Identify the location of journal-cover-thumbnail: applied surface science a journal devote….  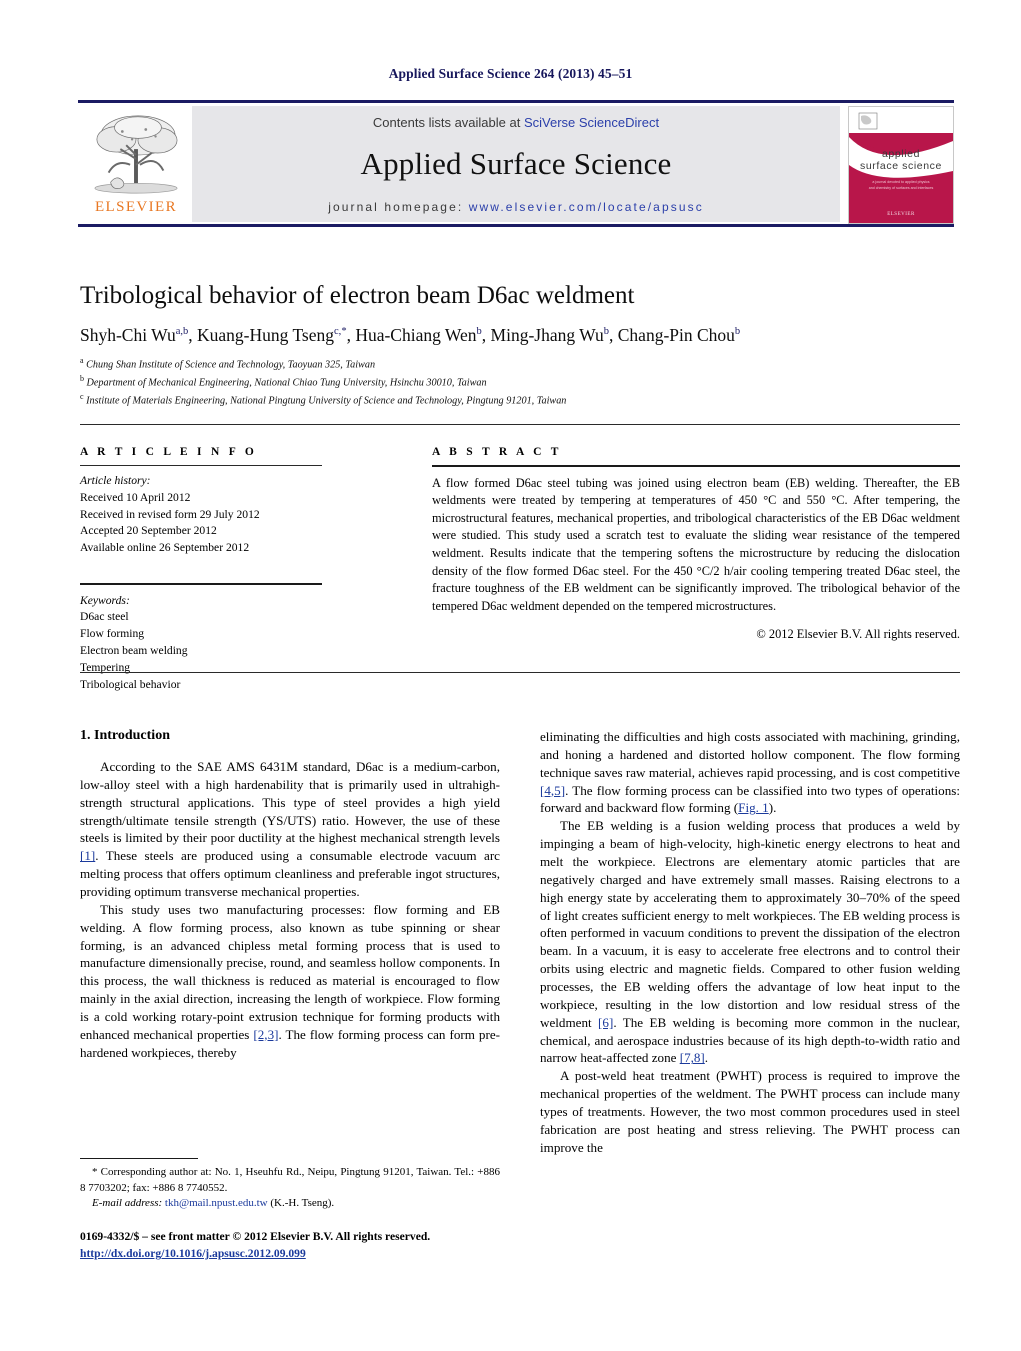
(901, 165).